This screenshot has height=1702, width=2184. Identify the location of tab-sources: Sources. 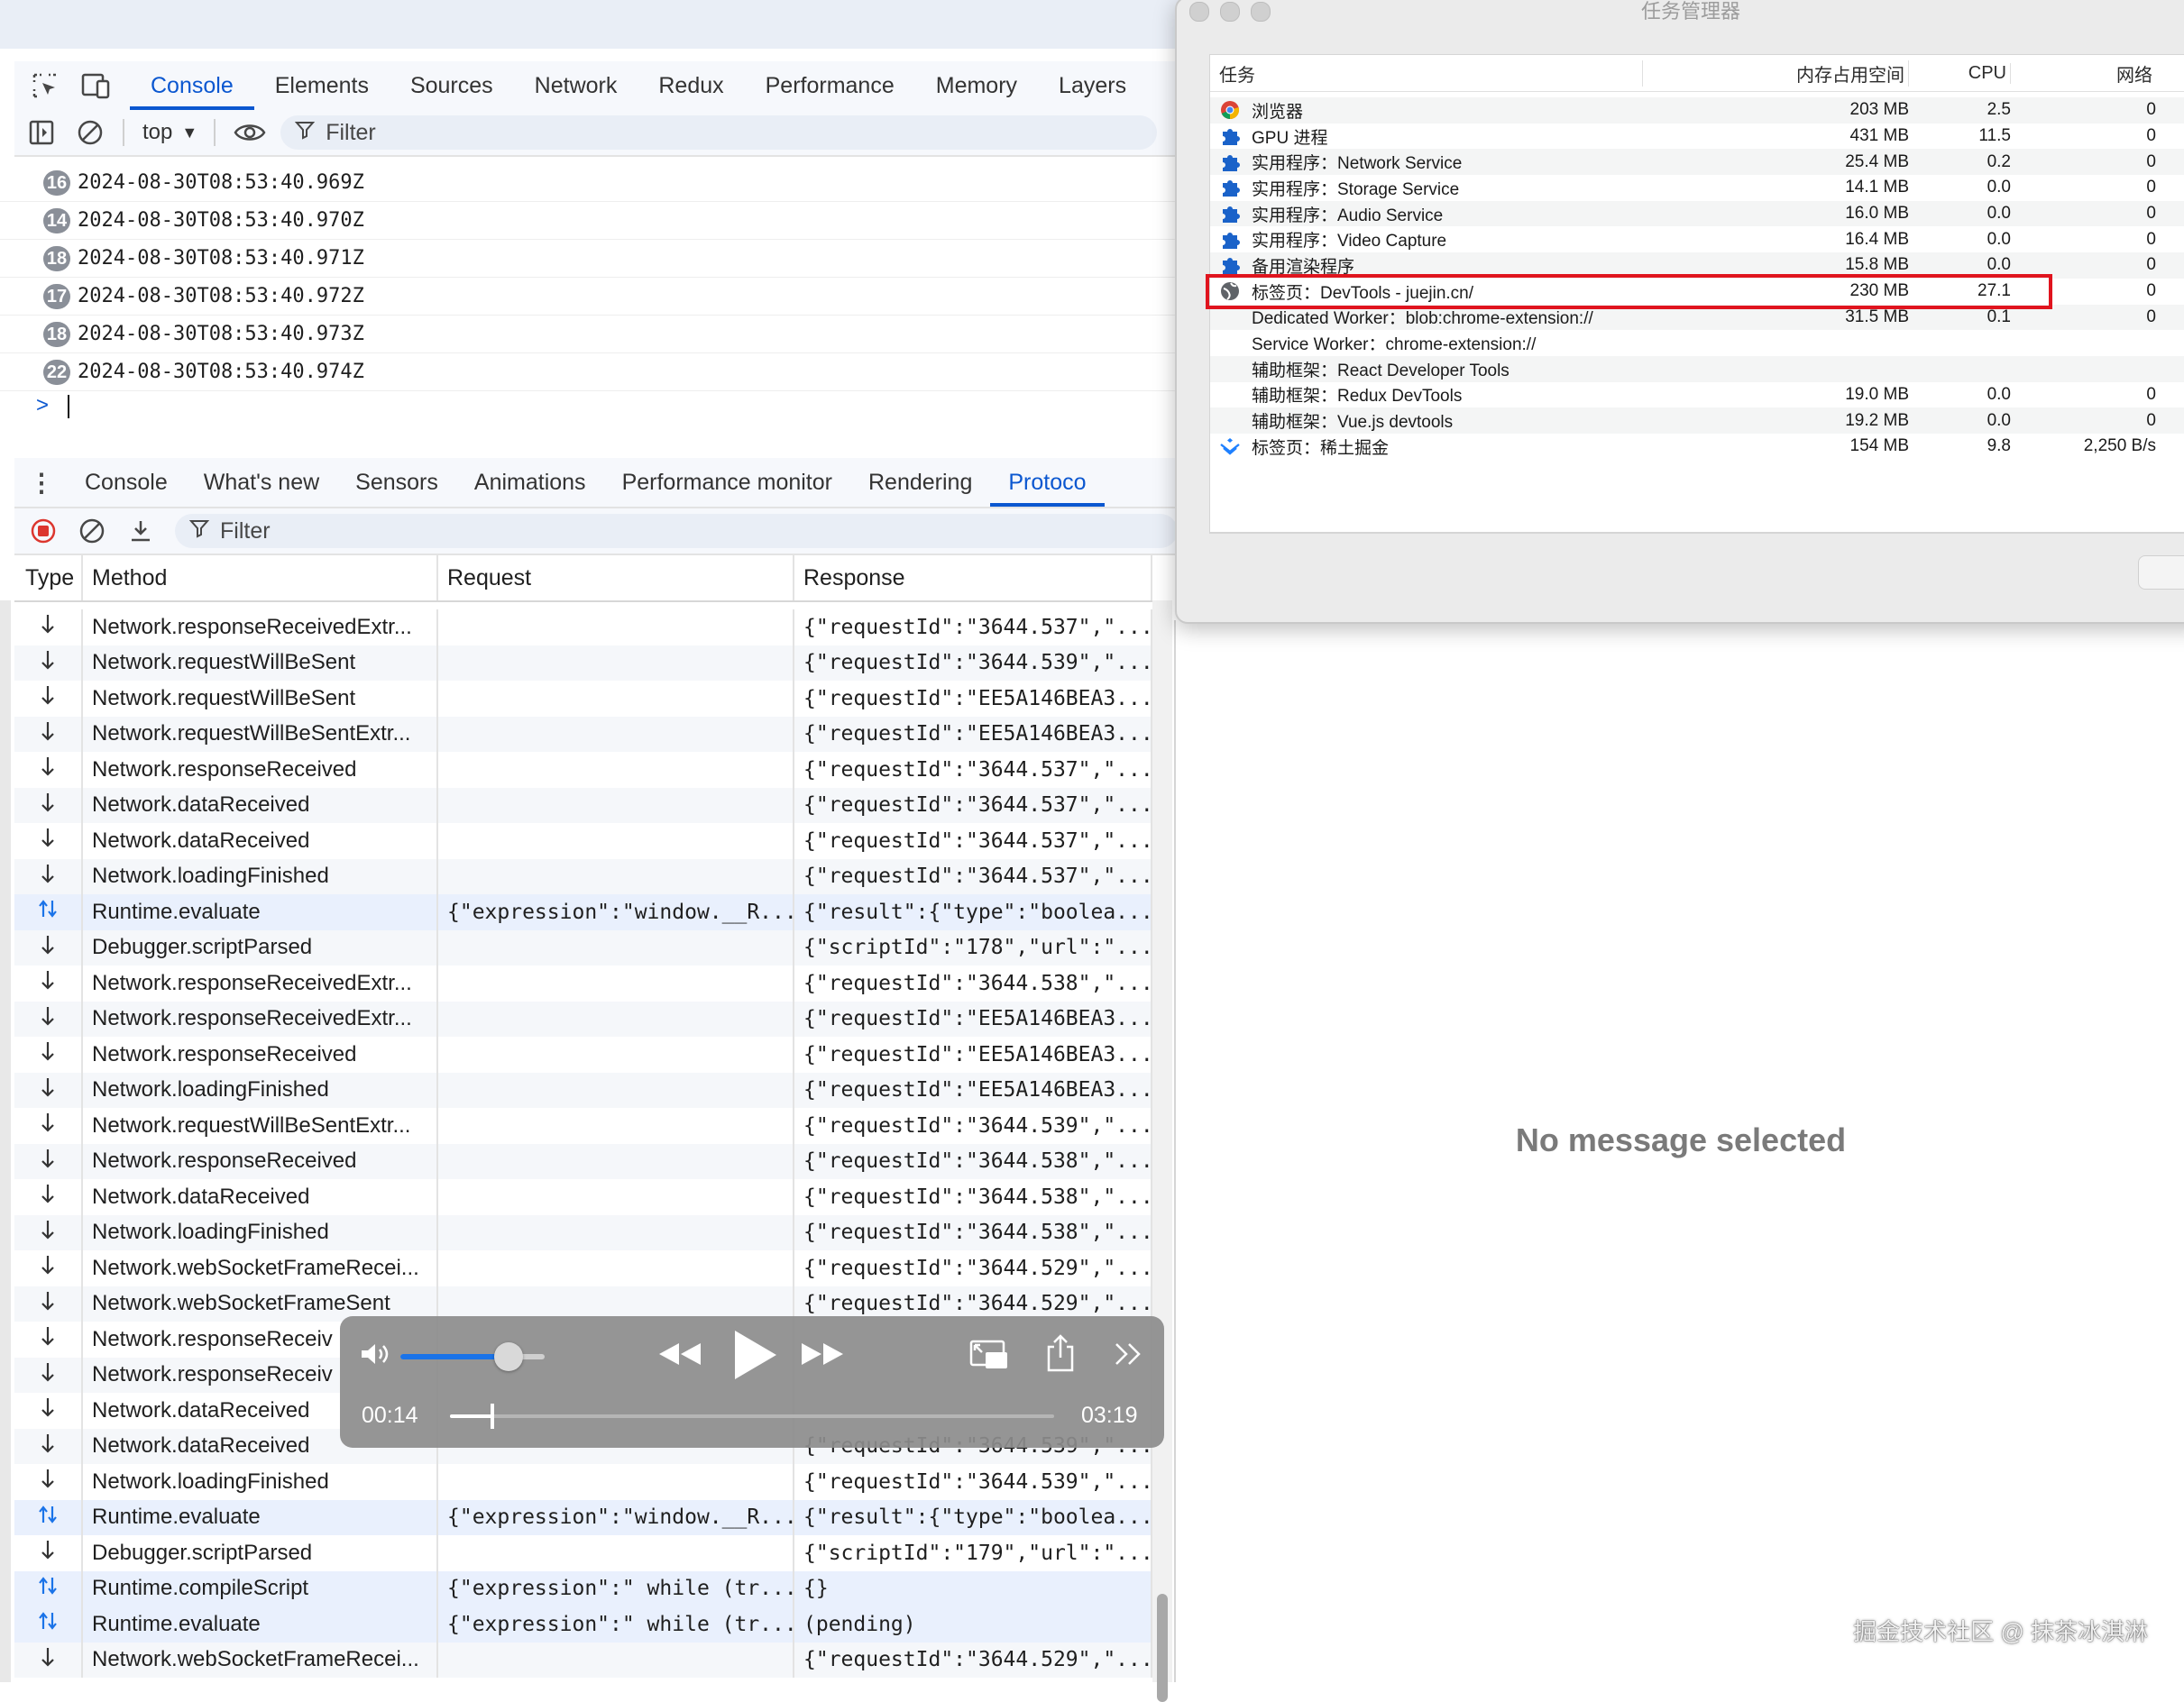
(452, 86).